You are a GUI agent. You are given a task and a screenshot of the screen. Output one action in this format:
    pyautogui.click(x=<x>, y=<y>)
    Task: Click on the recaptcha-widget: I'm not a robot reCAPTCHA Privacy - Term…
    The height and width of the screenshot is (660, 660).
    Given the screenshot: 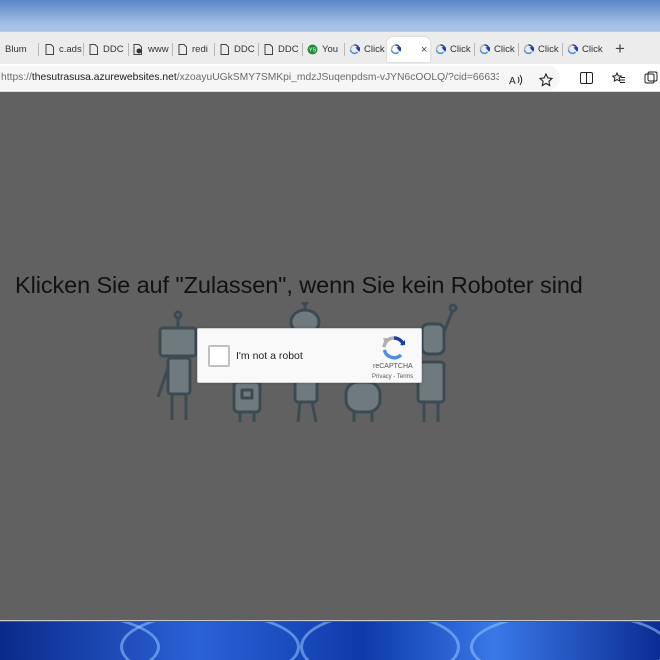 What is the action you would take?
    pyautogui.click(x=309, y=355)
    